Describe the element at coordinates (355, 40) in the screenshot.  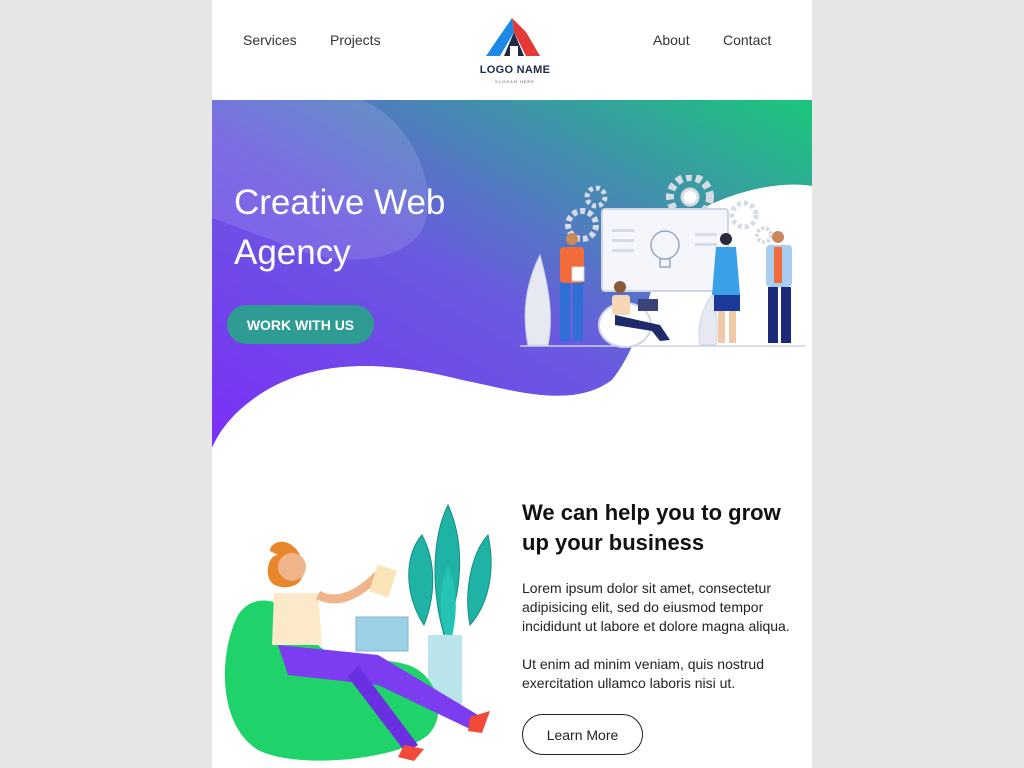
I see `nav-link-projects: Projects` at that location.